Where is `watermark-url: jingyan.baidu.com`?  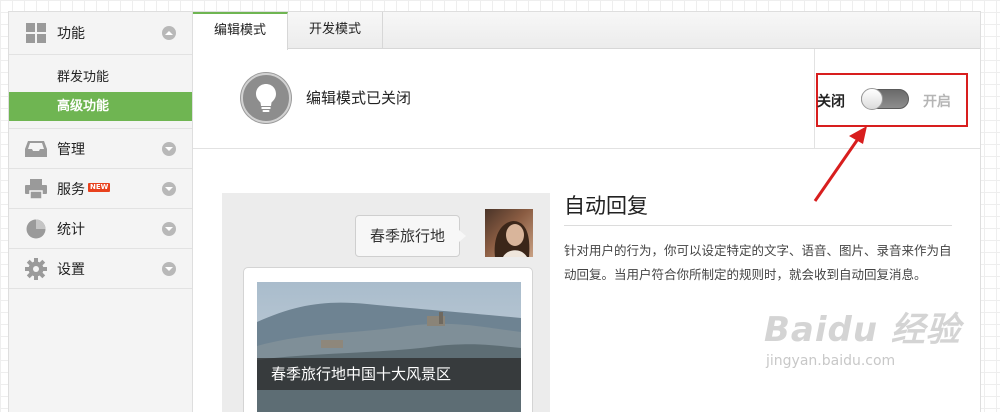
watermark-url: jingyan.baidu.com is located at coordinates (831, 361).